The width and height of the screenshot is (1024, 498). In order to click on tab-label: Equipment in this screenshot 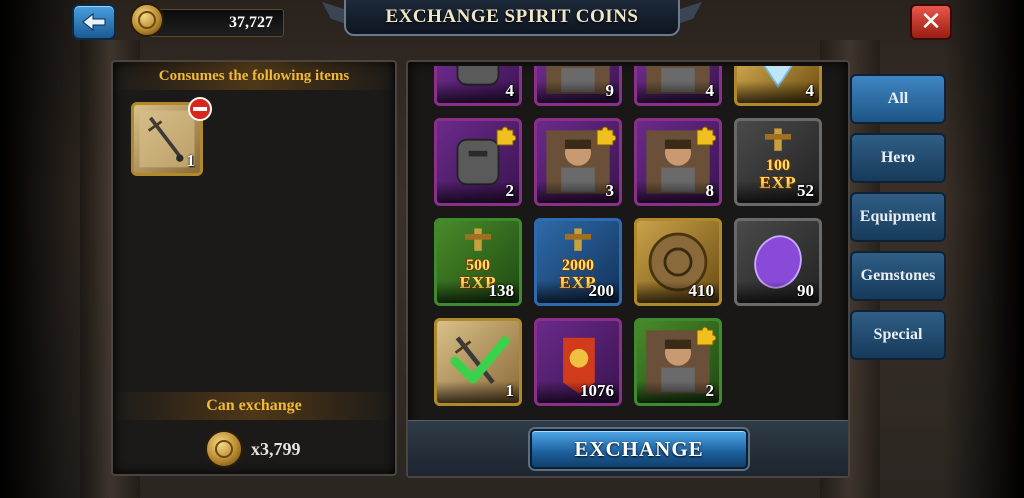, I will do `click(898, 216)`.